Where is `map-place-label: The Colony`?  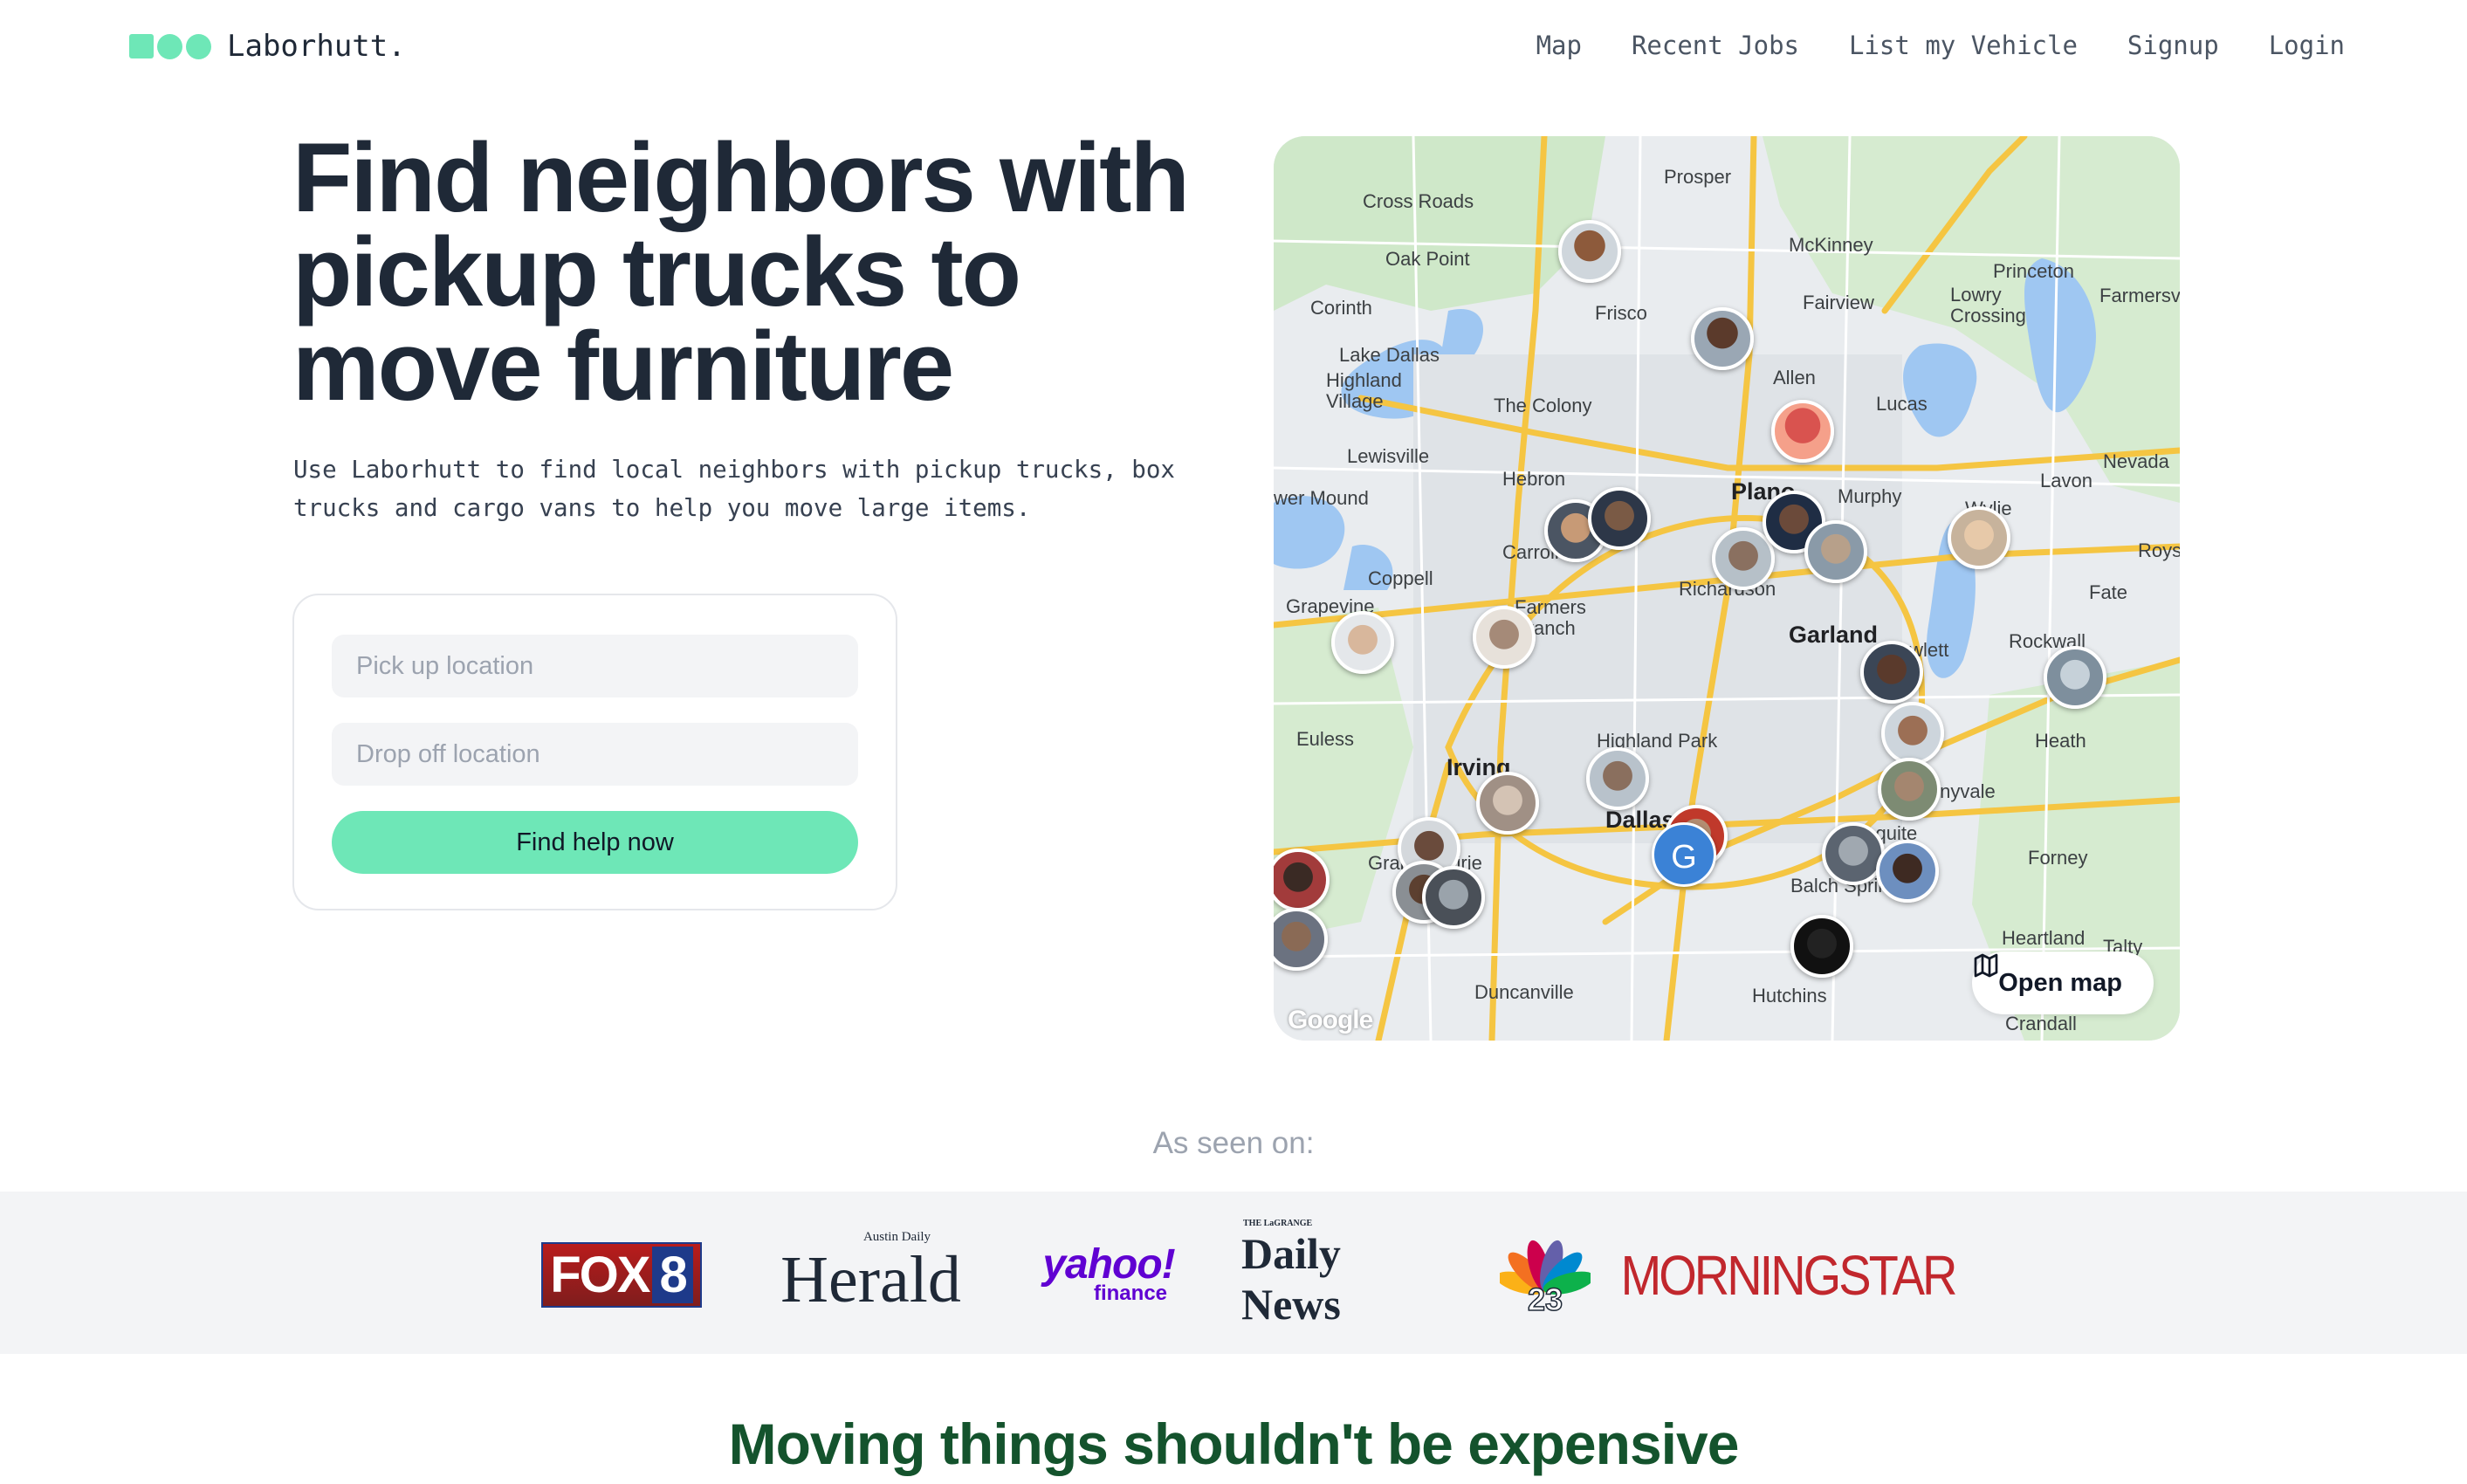
map-place-label: The Colony is located at coordinates (1543, 405).